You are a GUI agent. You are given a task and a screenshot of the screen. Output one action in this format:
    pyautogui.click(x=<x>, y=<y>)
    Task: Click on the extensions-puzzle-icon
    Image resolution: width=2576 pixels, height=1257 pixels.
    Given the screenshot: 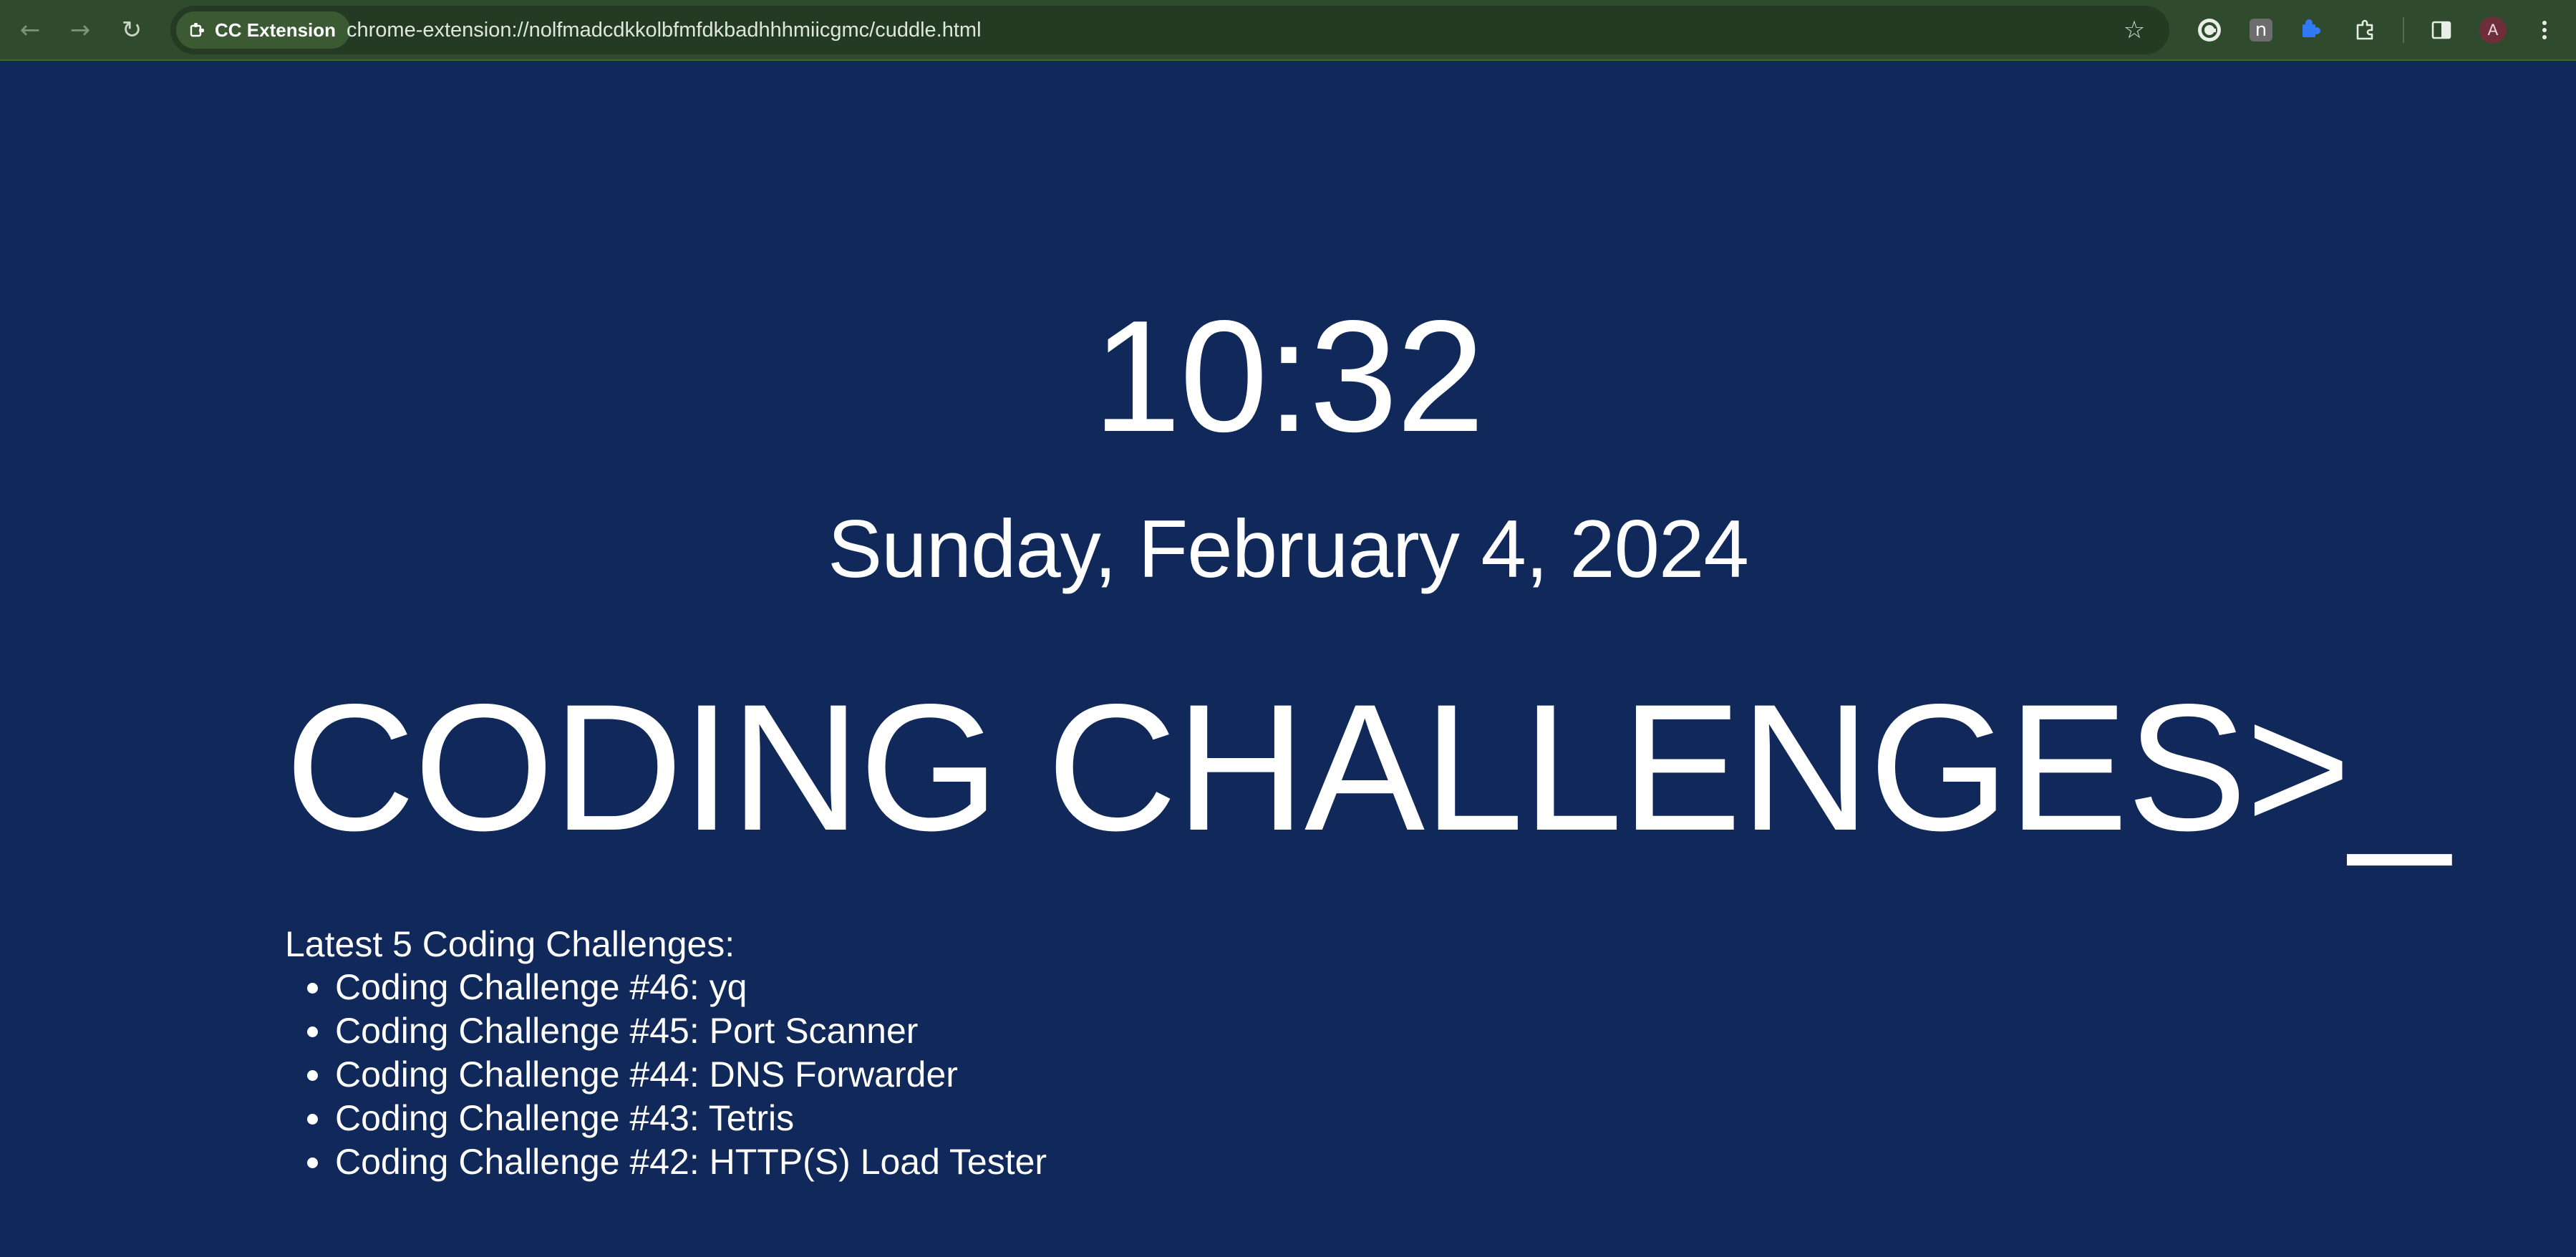 What is the action you would take?
    pyautogui.click(x=2364, y=29)
    